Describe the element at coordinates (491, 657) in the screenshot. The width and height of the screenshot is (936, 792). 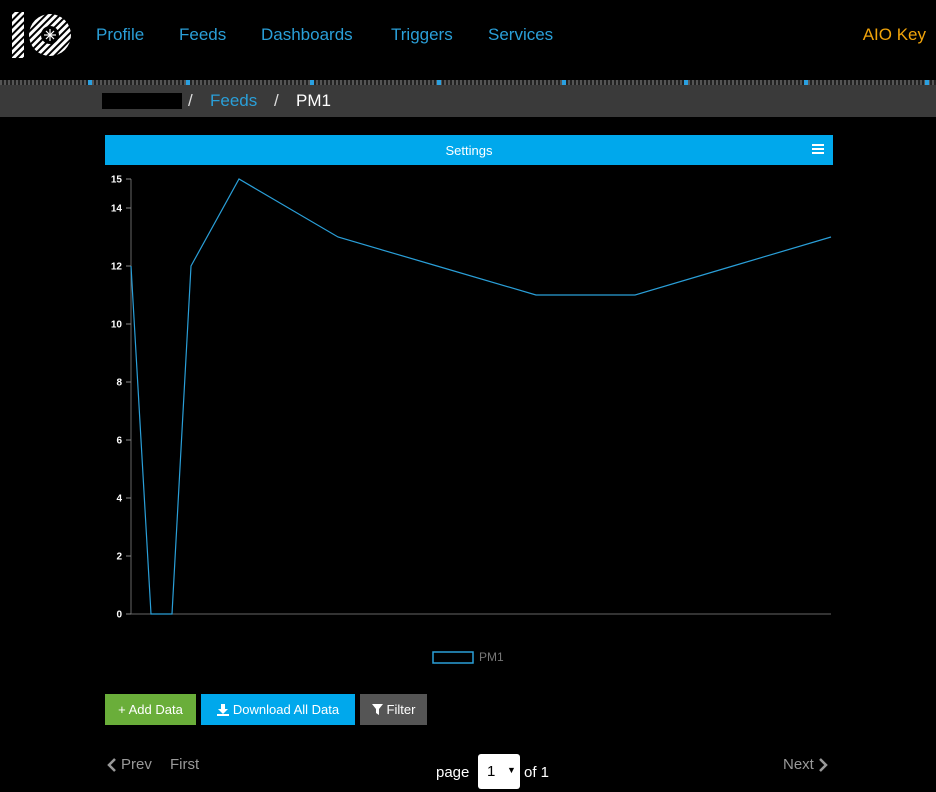
I see `legend-label: PM1` at that location.